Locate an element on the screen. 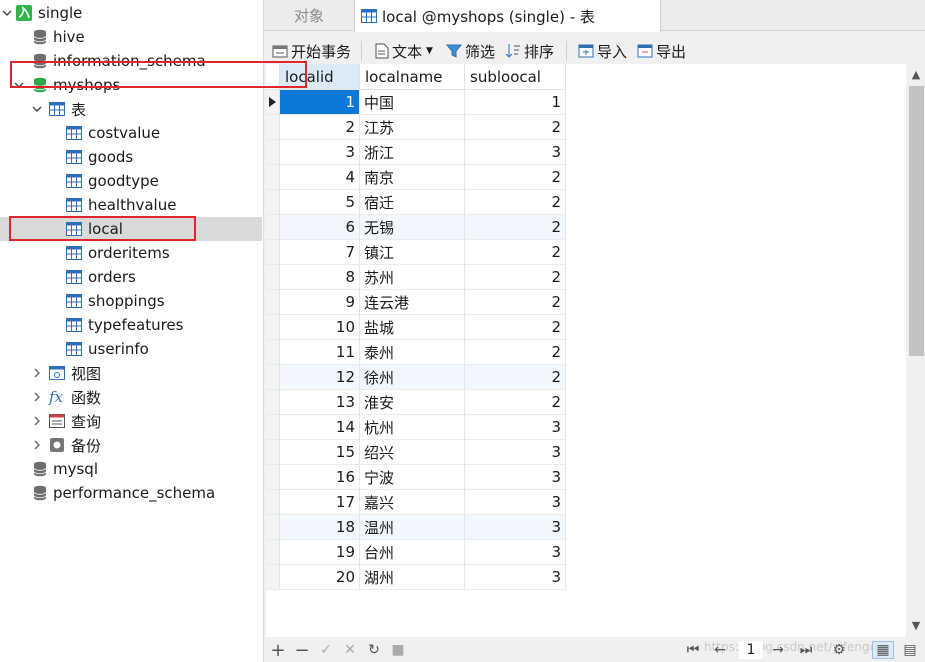  next-page-icon: → is located at coordinates (778, 650).